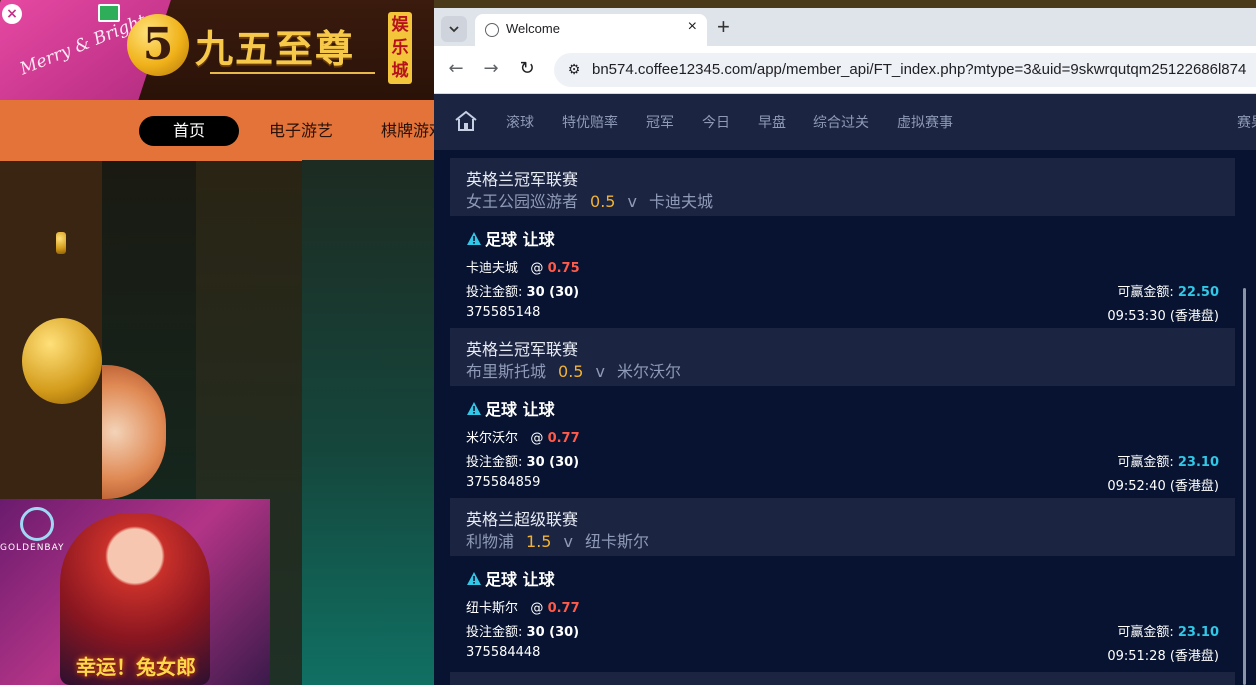 The width and height of the screenshot is (1256, 685). I want to click on window-top-strip, so click(845, 4).